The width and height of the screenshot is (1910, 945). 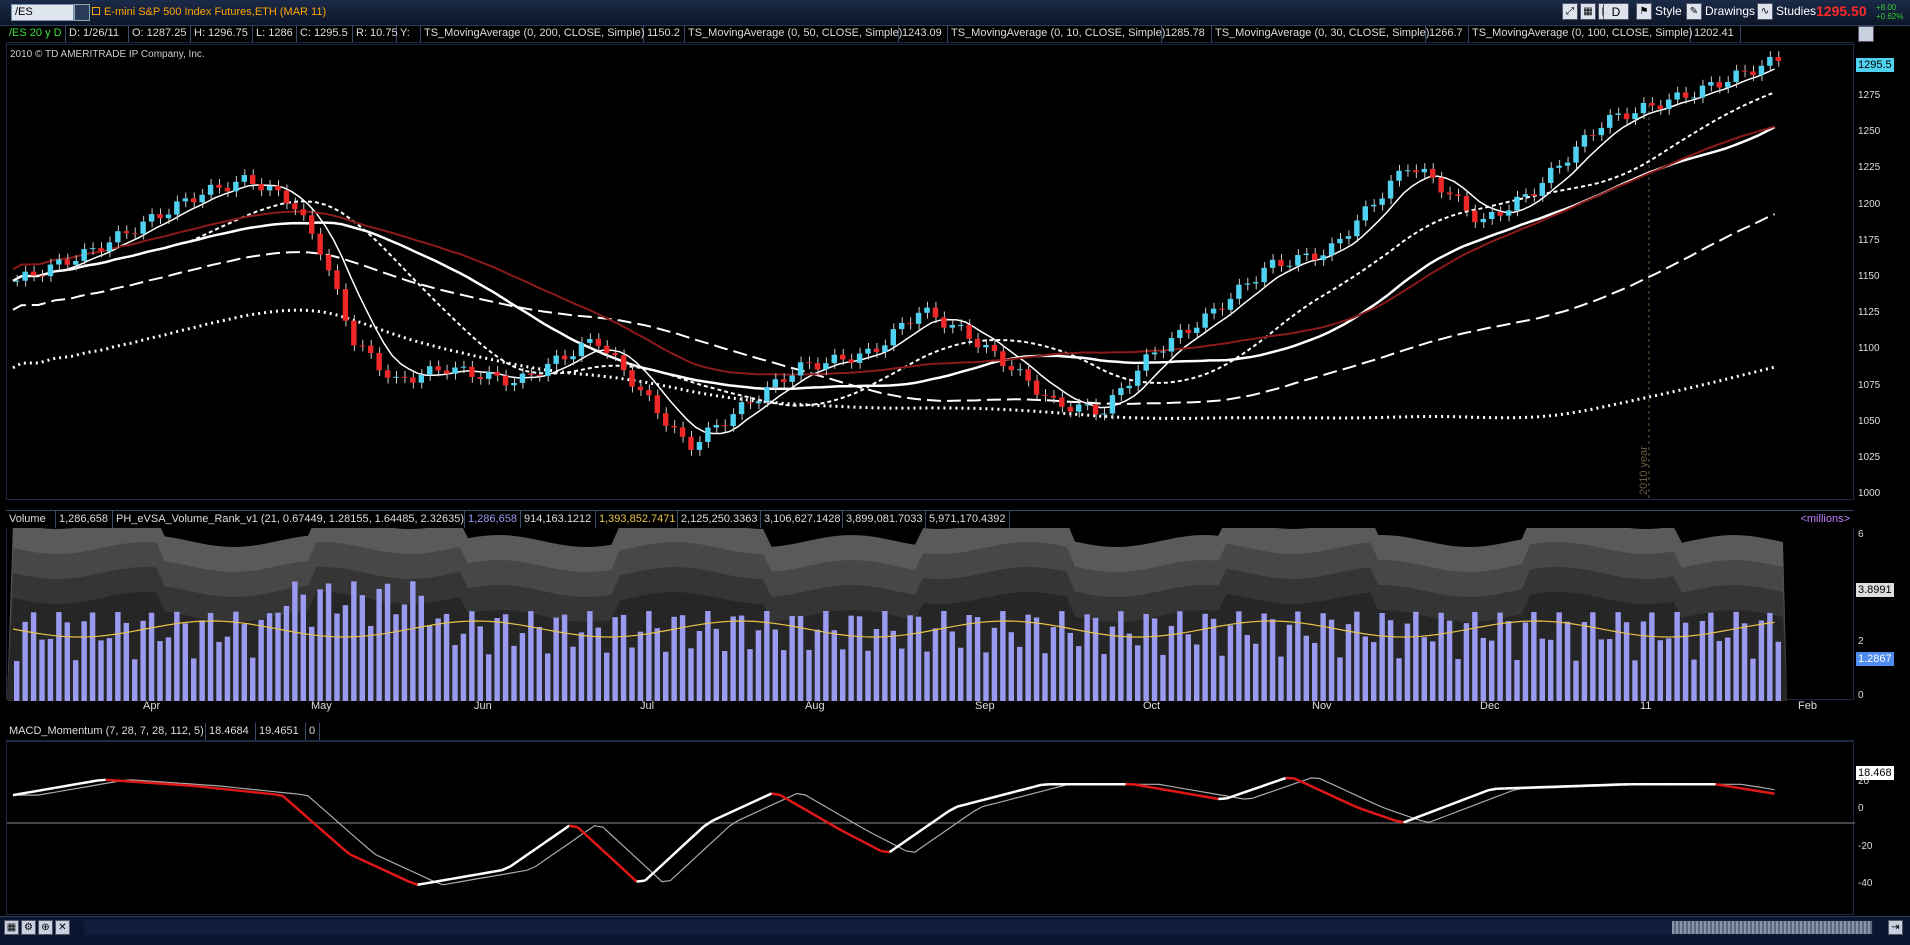 I want to click on month-label: Feb, so click(x=1807, y=706).